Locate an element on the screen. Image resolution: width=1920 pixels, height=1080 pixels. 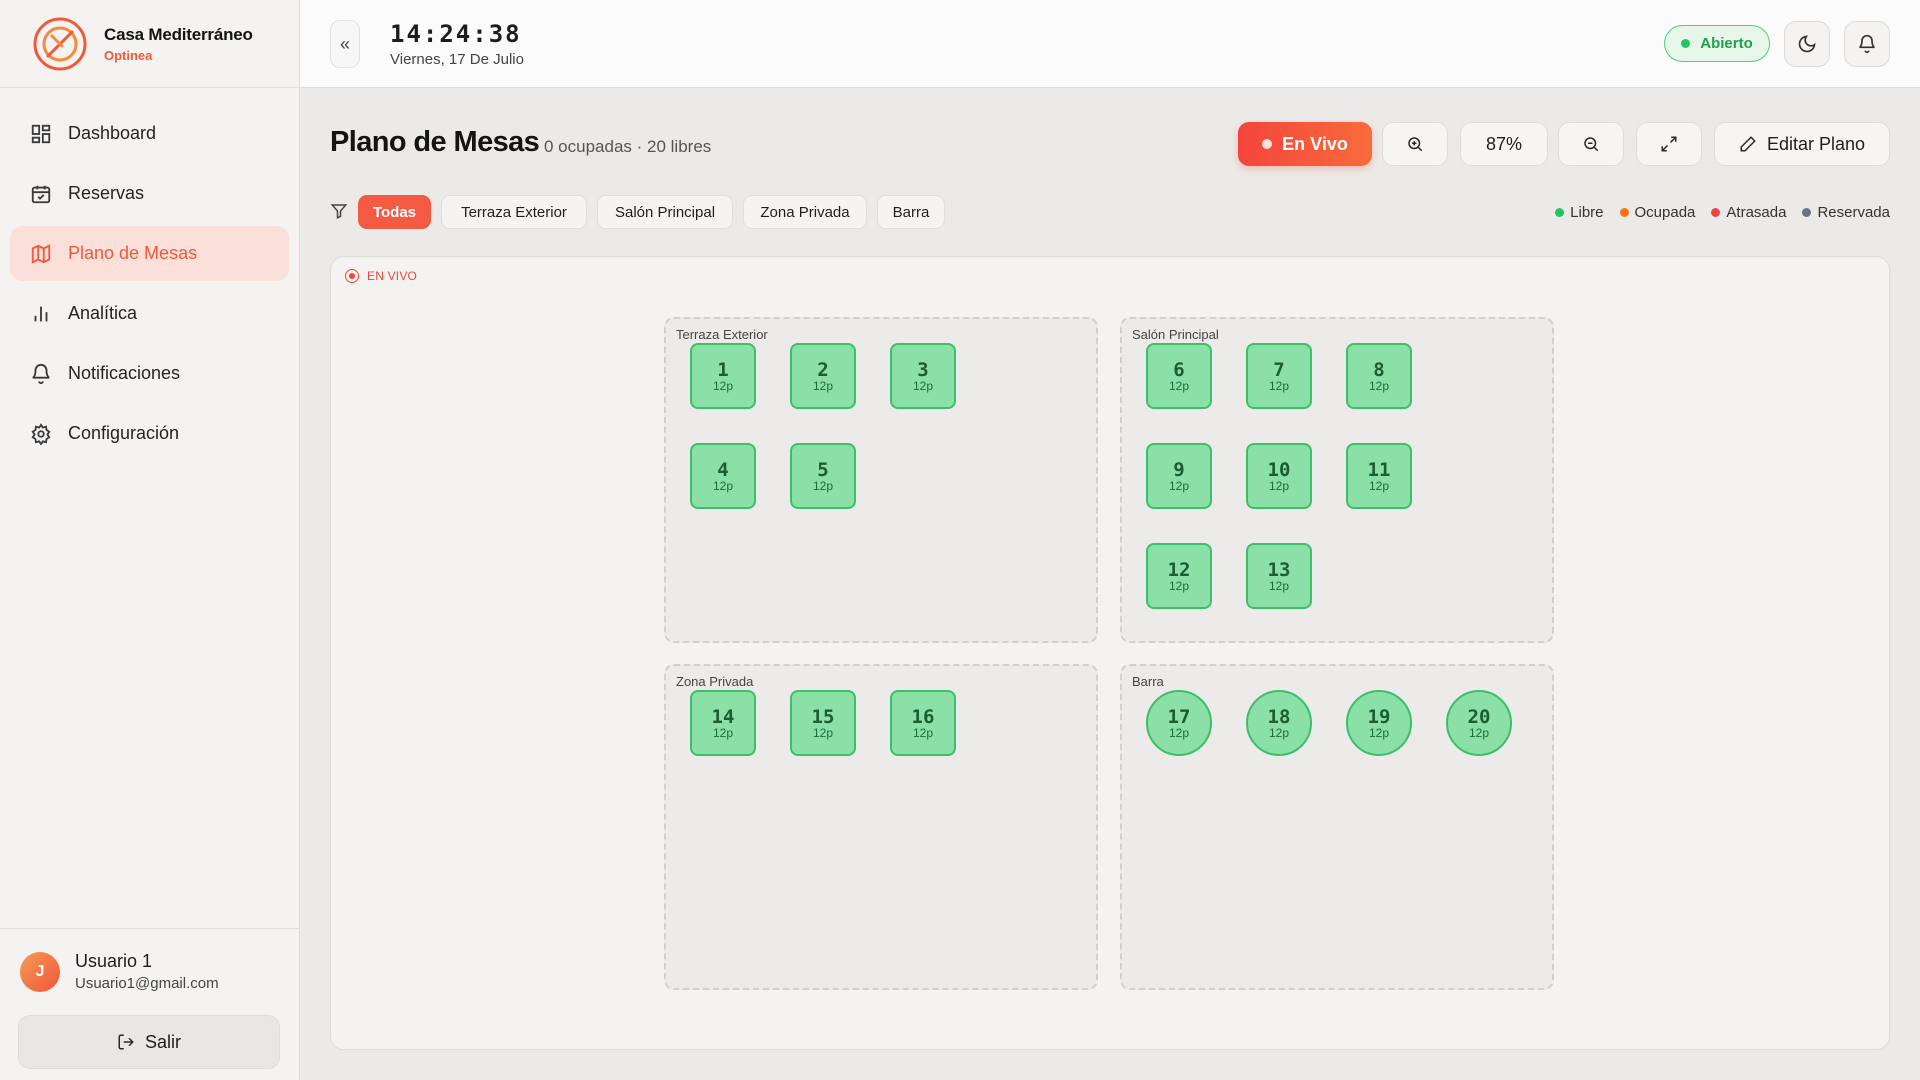
table-number: 4 is located at coordinates (723, 469).